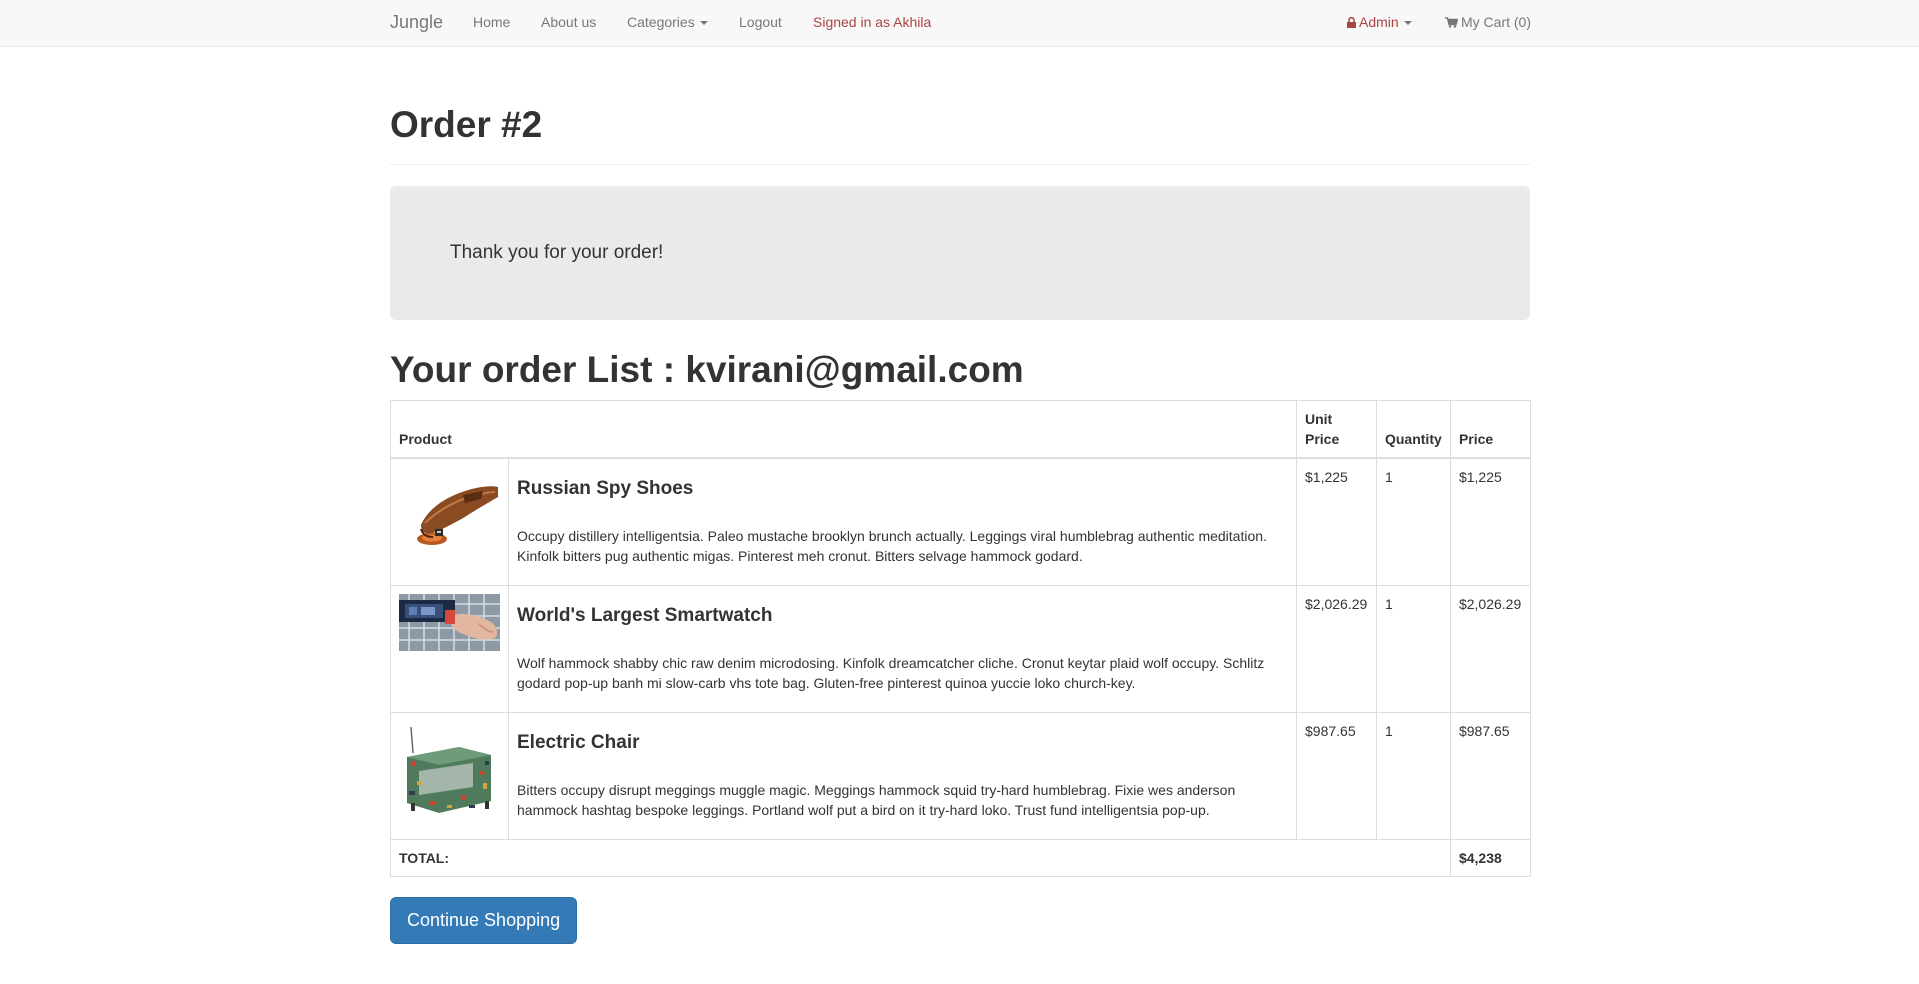 This screenshot has width=1919, height=984. Describe the element at coordinates (960, 253) in the screenshot. I see `thank-you-panel: Thank you for your order!` at that location.